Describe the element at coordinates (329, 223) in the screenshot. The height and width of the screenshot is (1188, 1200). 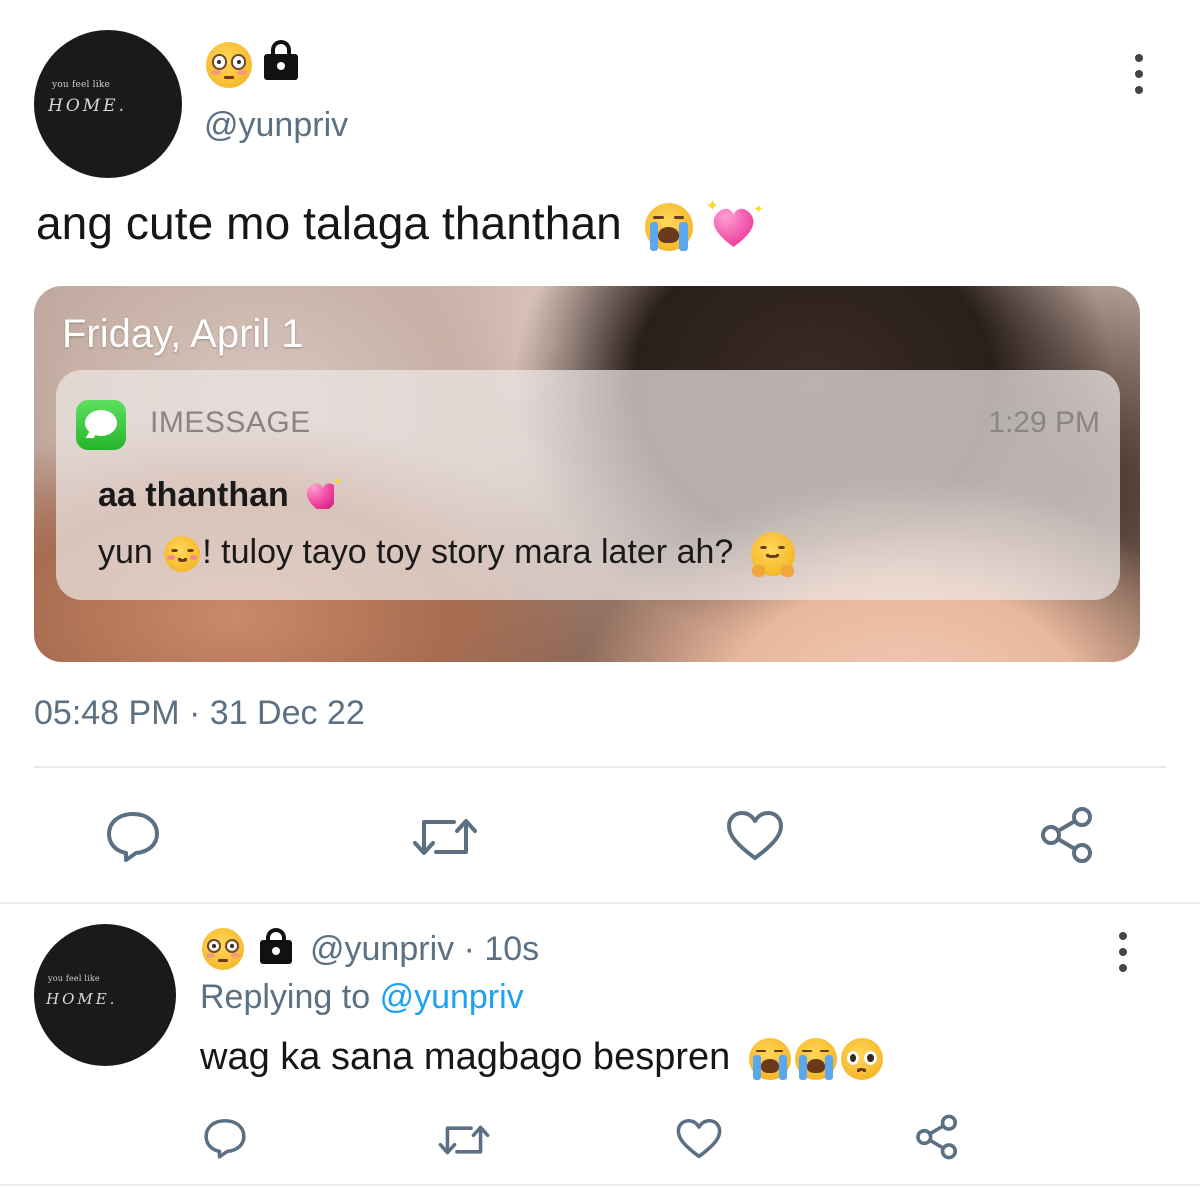
I see `tweet-text-content: ang cute mo talaga thanthan` at that location.